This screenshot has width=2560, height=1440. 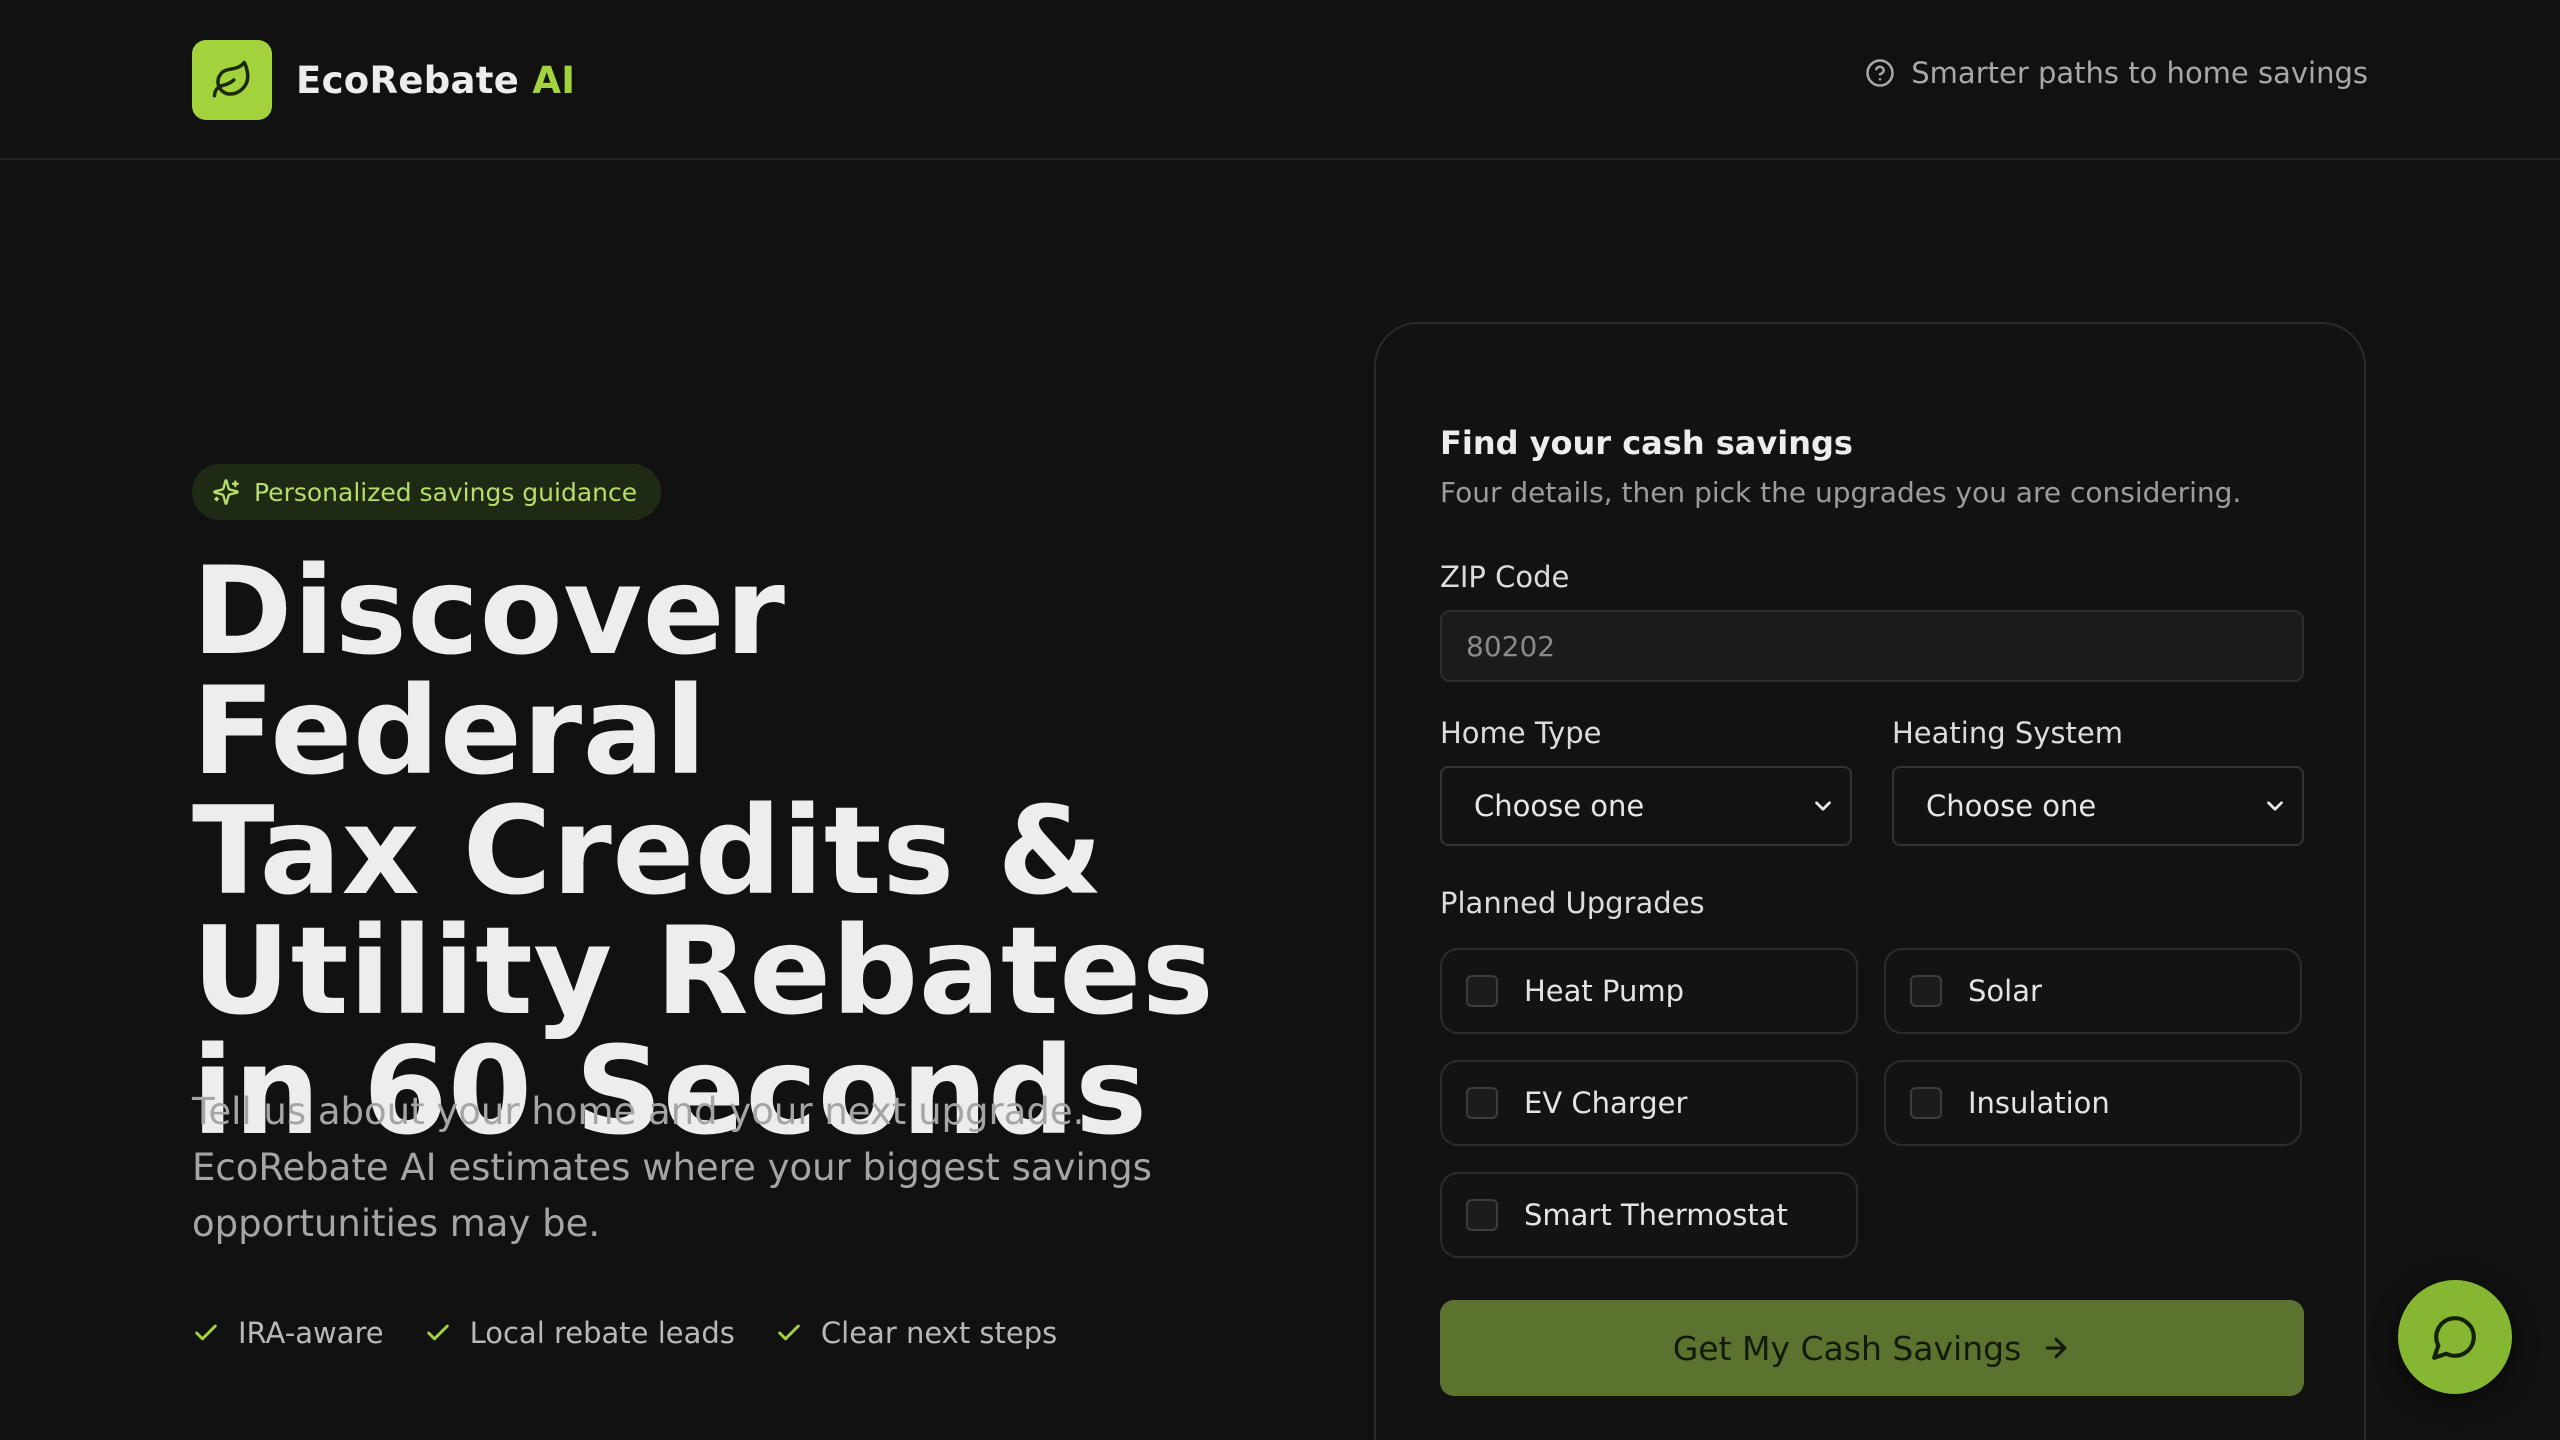 I want to click on feature-item: Clear next steps, so click(x=916, y=1333).